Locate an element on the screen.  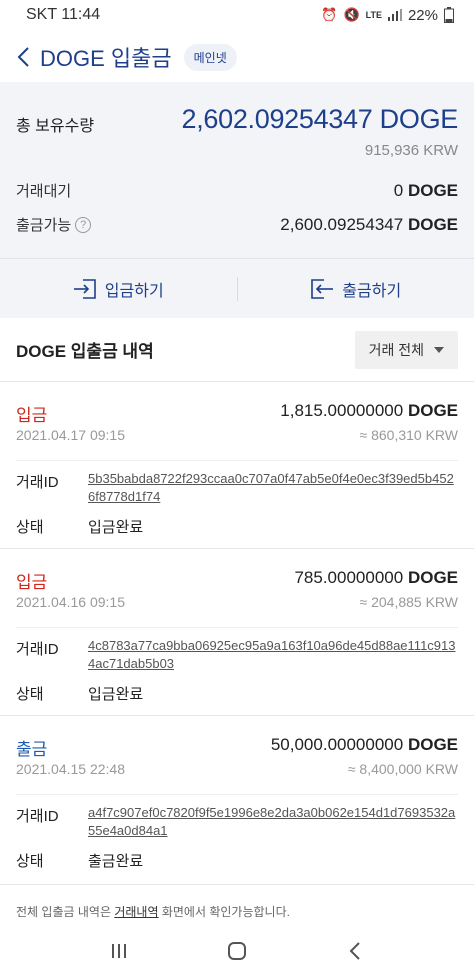
total-holdings-label: 총 보유수량 is located at coordinates (55, 126).